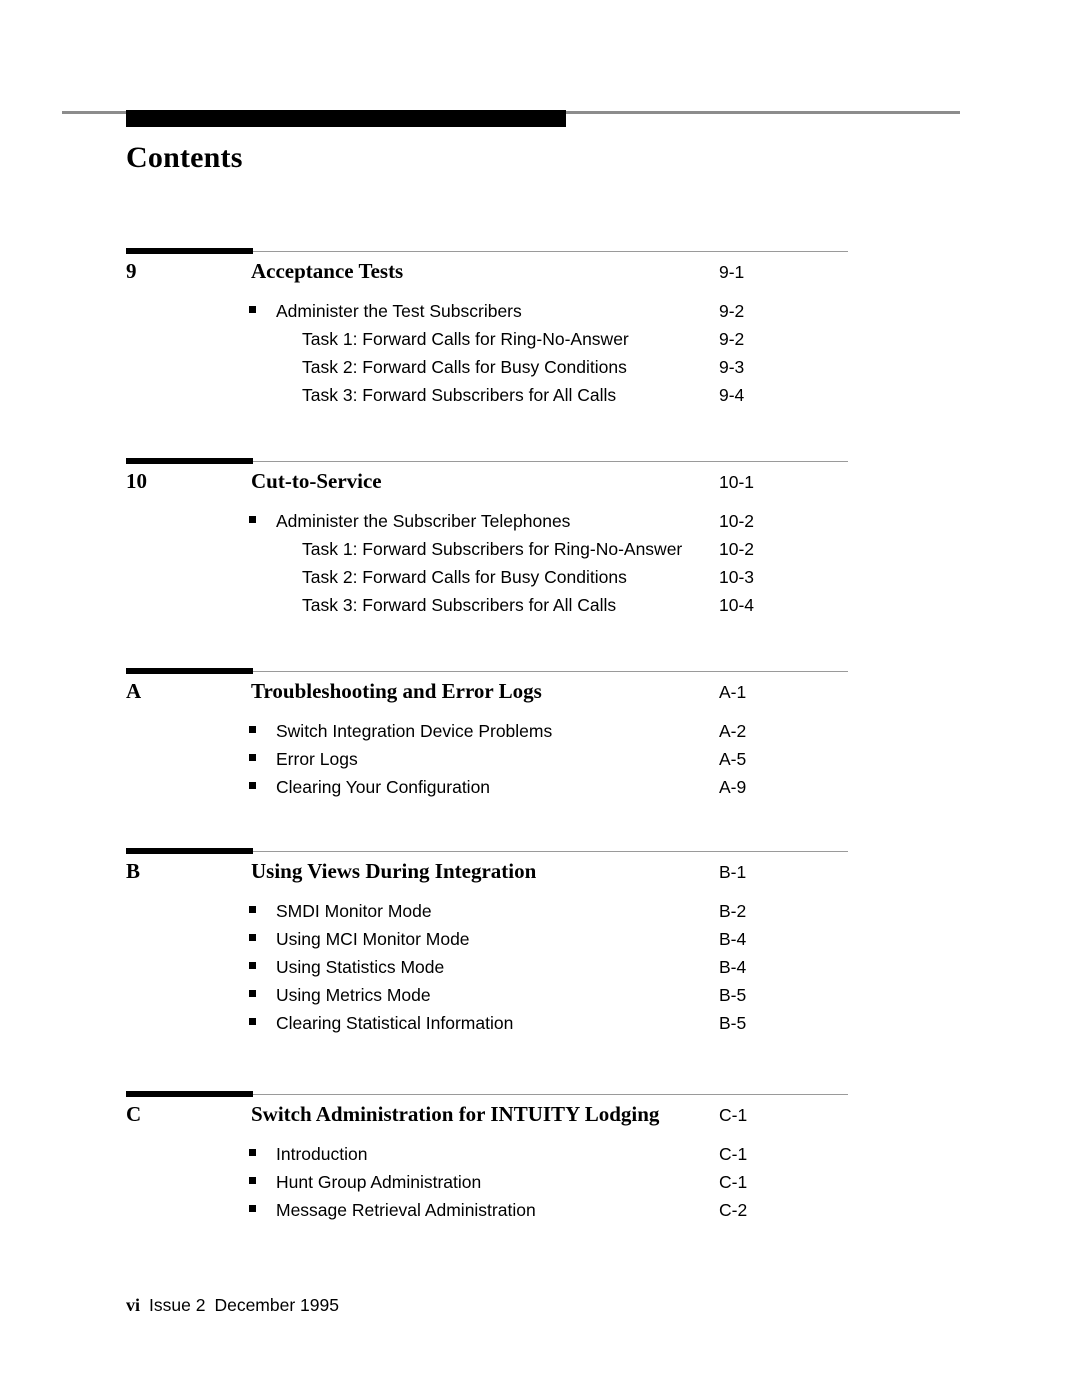 The width and height of the screenshot is (1080, 1397). I want to click on toc-entry-row: Hunt Group Administration C-1, so click(540, 1182).